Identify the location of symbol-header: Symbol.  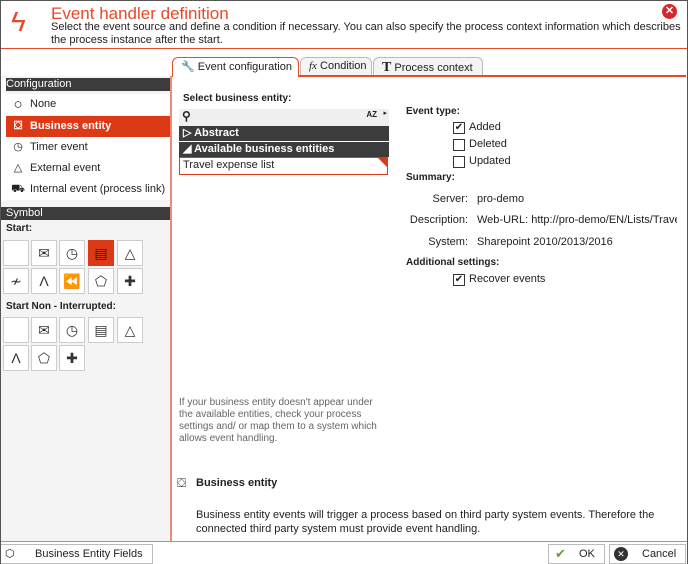
(85, 213).